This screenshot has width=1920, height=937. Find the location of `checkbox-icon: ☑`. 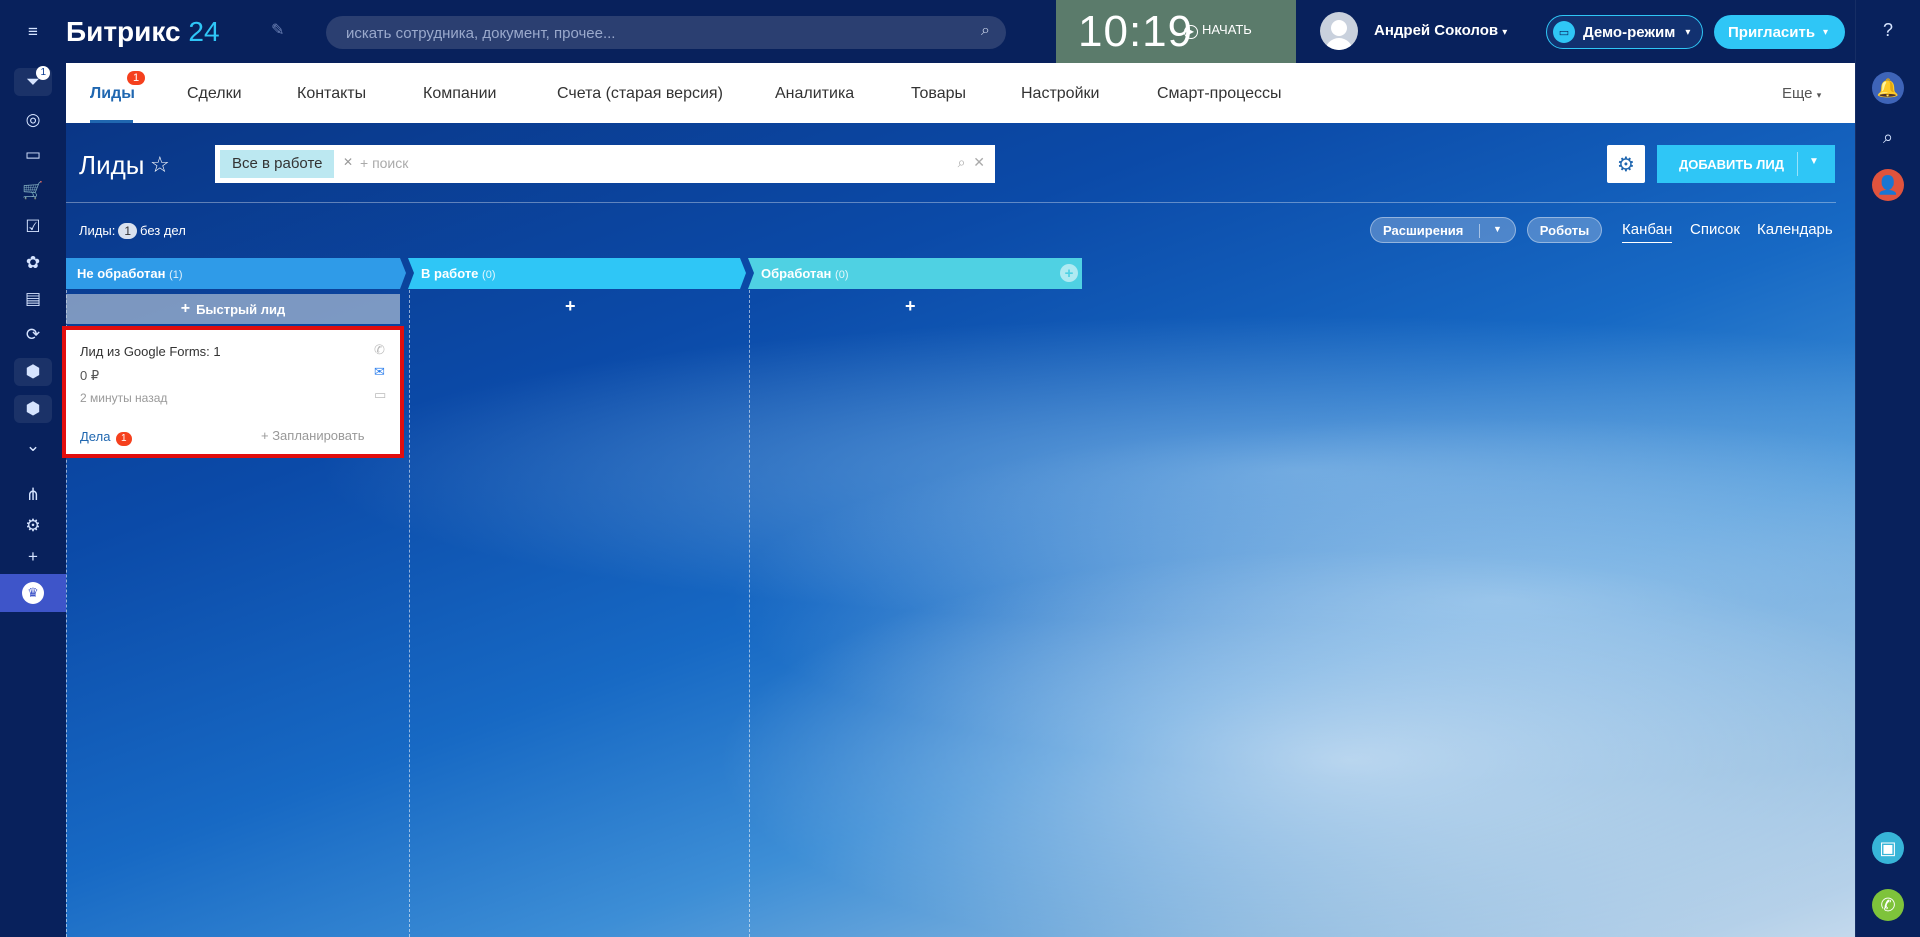

checkbox-icon: ☑ is located at coordinates (33, 227).